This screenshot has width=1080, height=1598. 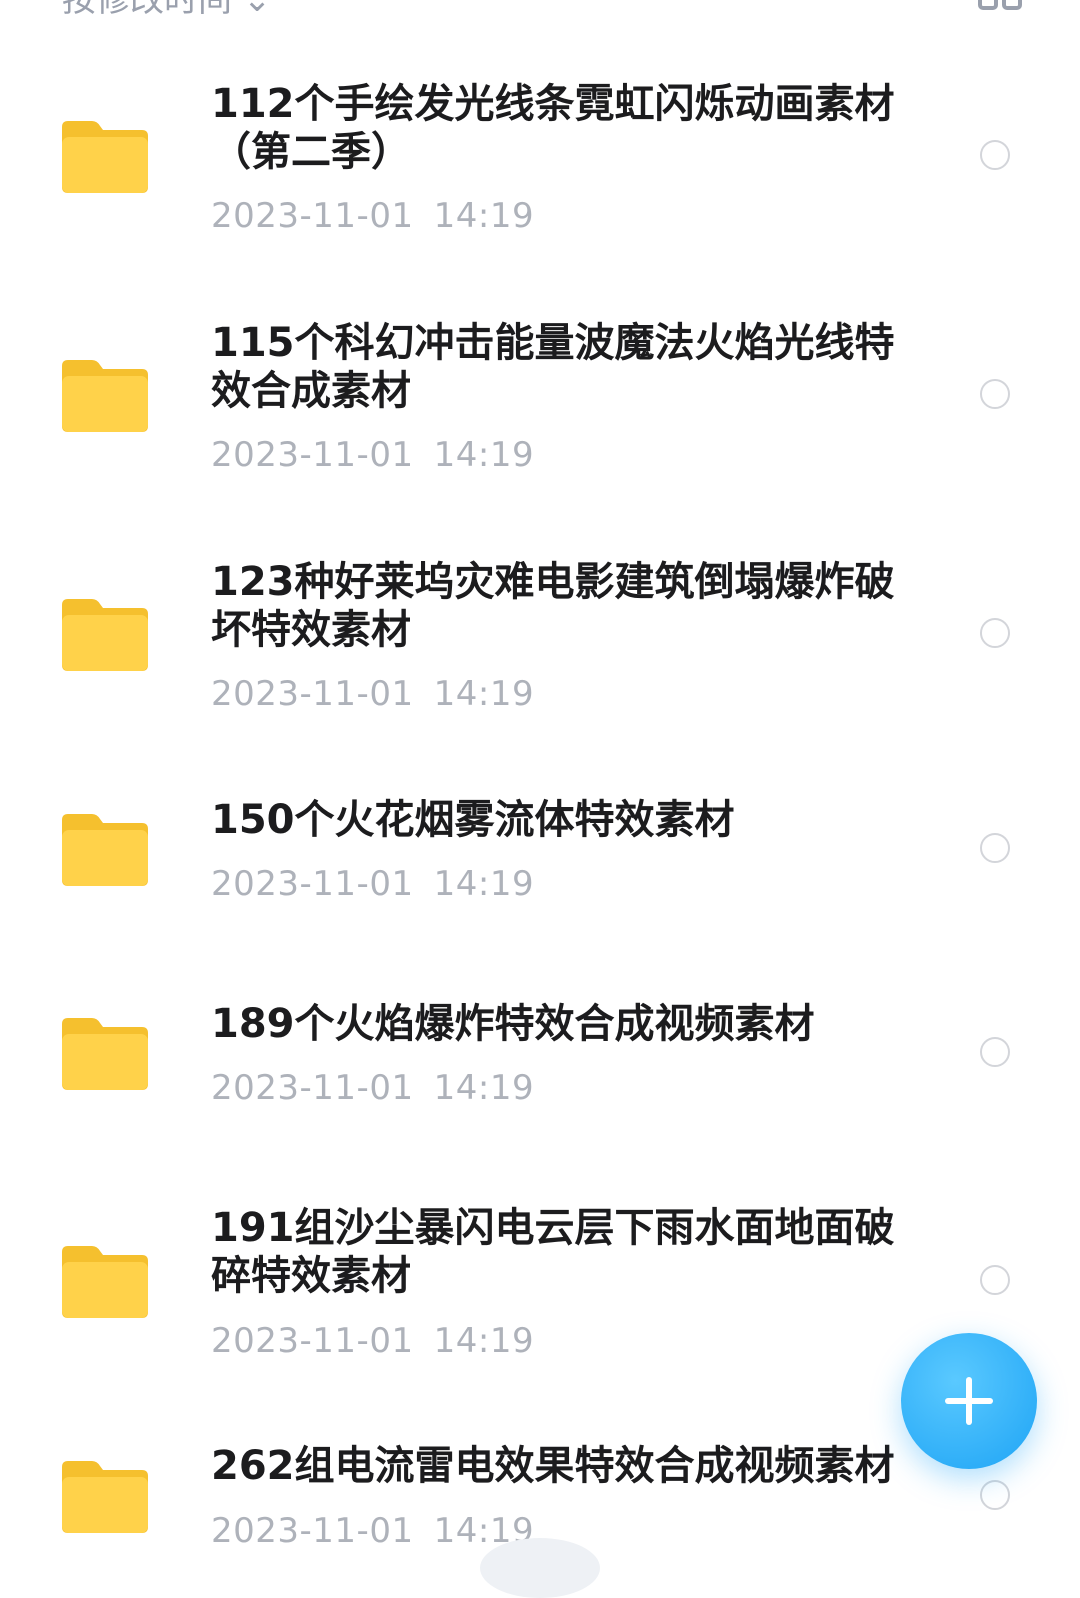 I want to click on add-button, so click(x=969, y=1401).